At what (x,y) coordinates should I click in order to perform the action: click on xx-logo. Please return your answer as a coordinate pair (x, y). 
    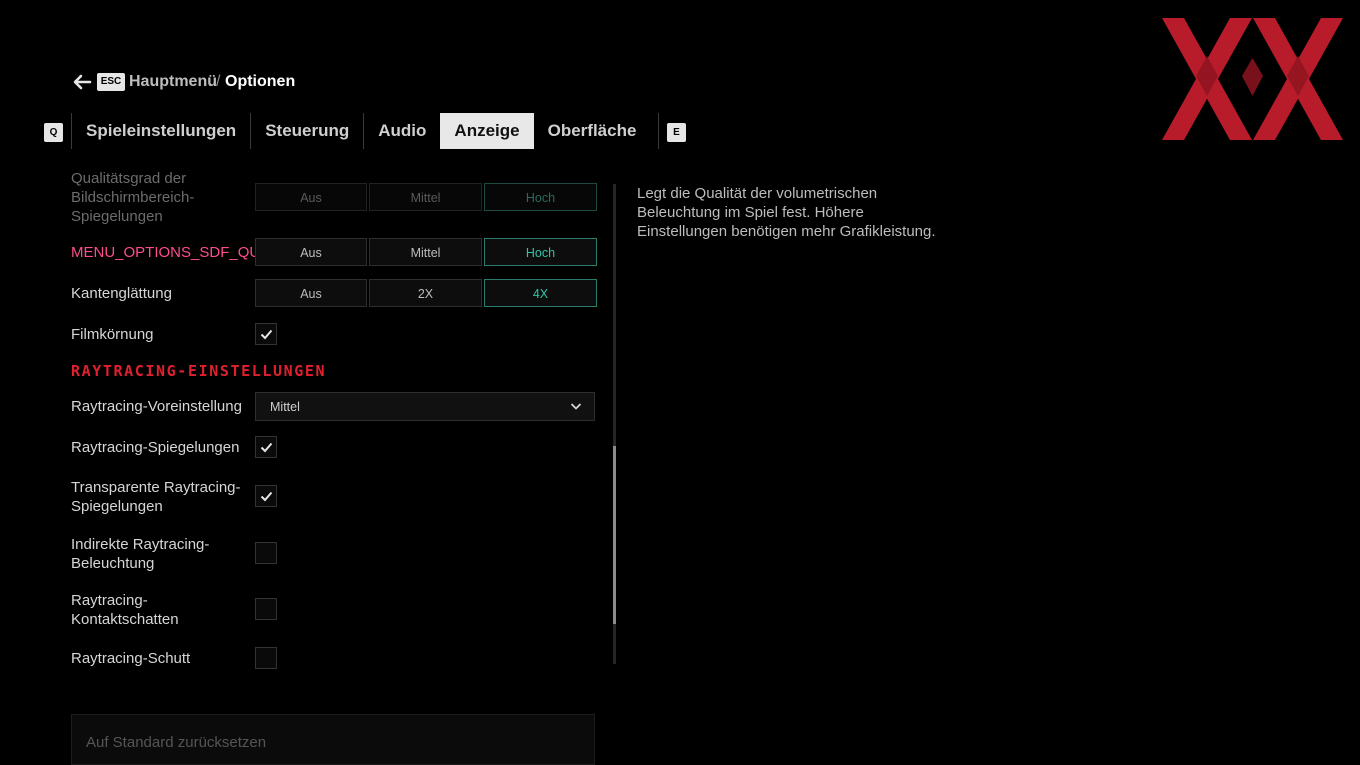
    Looking at the image, I should click on (1252, 79).